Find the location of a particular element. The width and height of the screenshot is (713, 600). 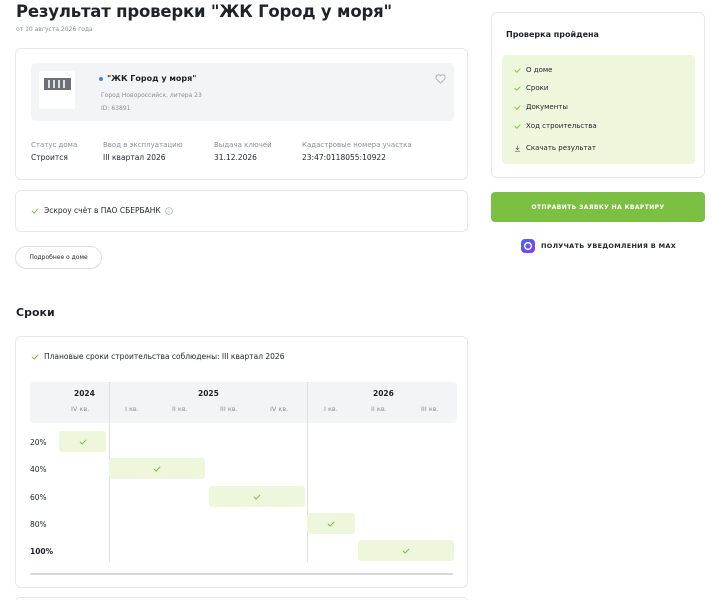

info-value: 31.12.2026 is located at coordinates (235, 157).